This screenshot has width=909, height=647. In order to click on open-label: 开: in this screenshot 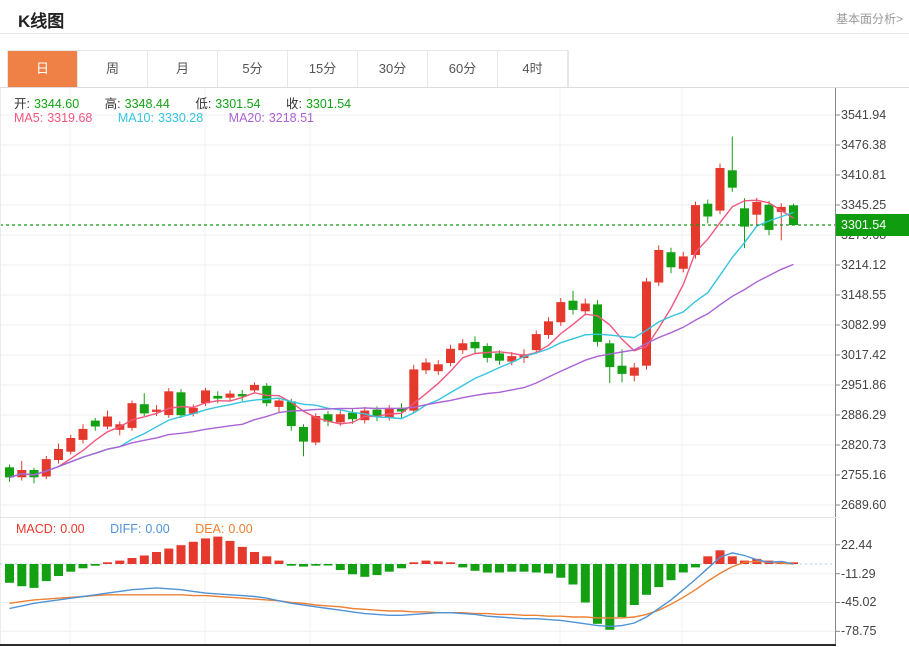, I will do `click(22, 104)`.